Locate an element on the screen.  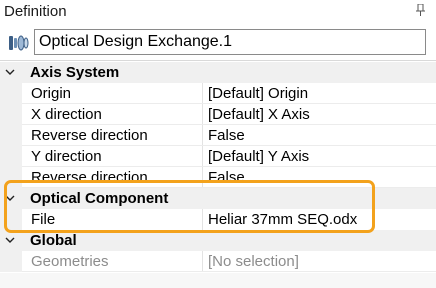
property-name: Geometries is located at coordinates (70, 261).